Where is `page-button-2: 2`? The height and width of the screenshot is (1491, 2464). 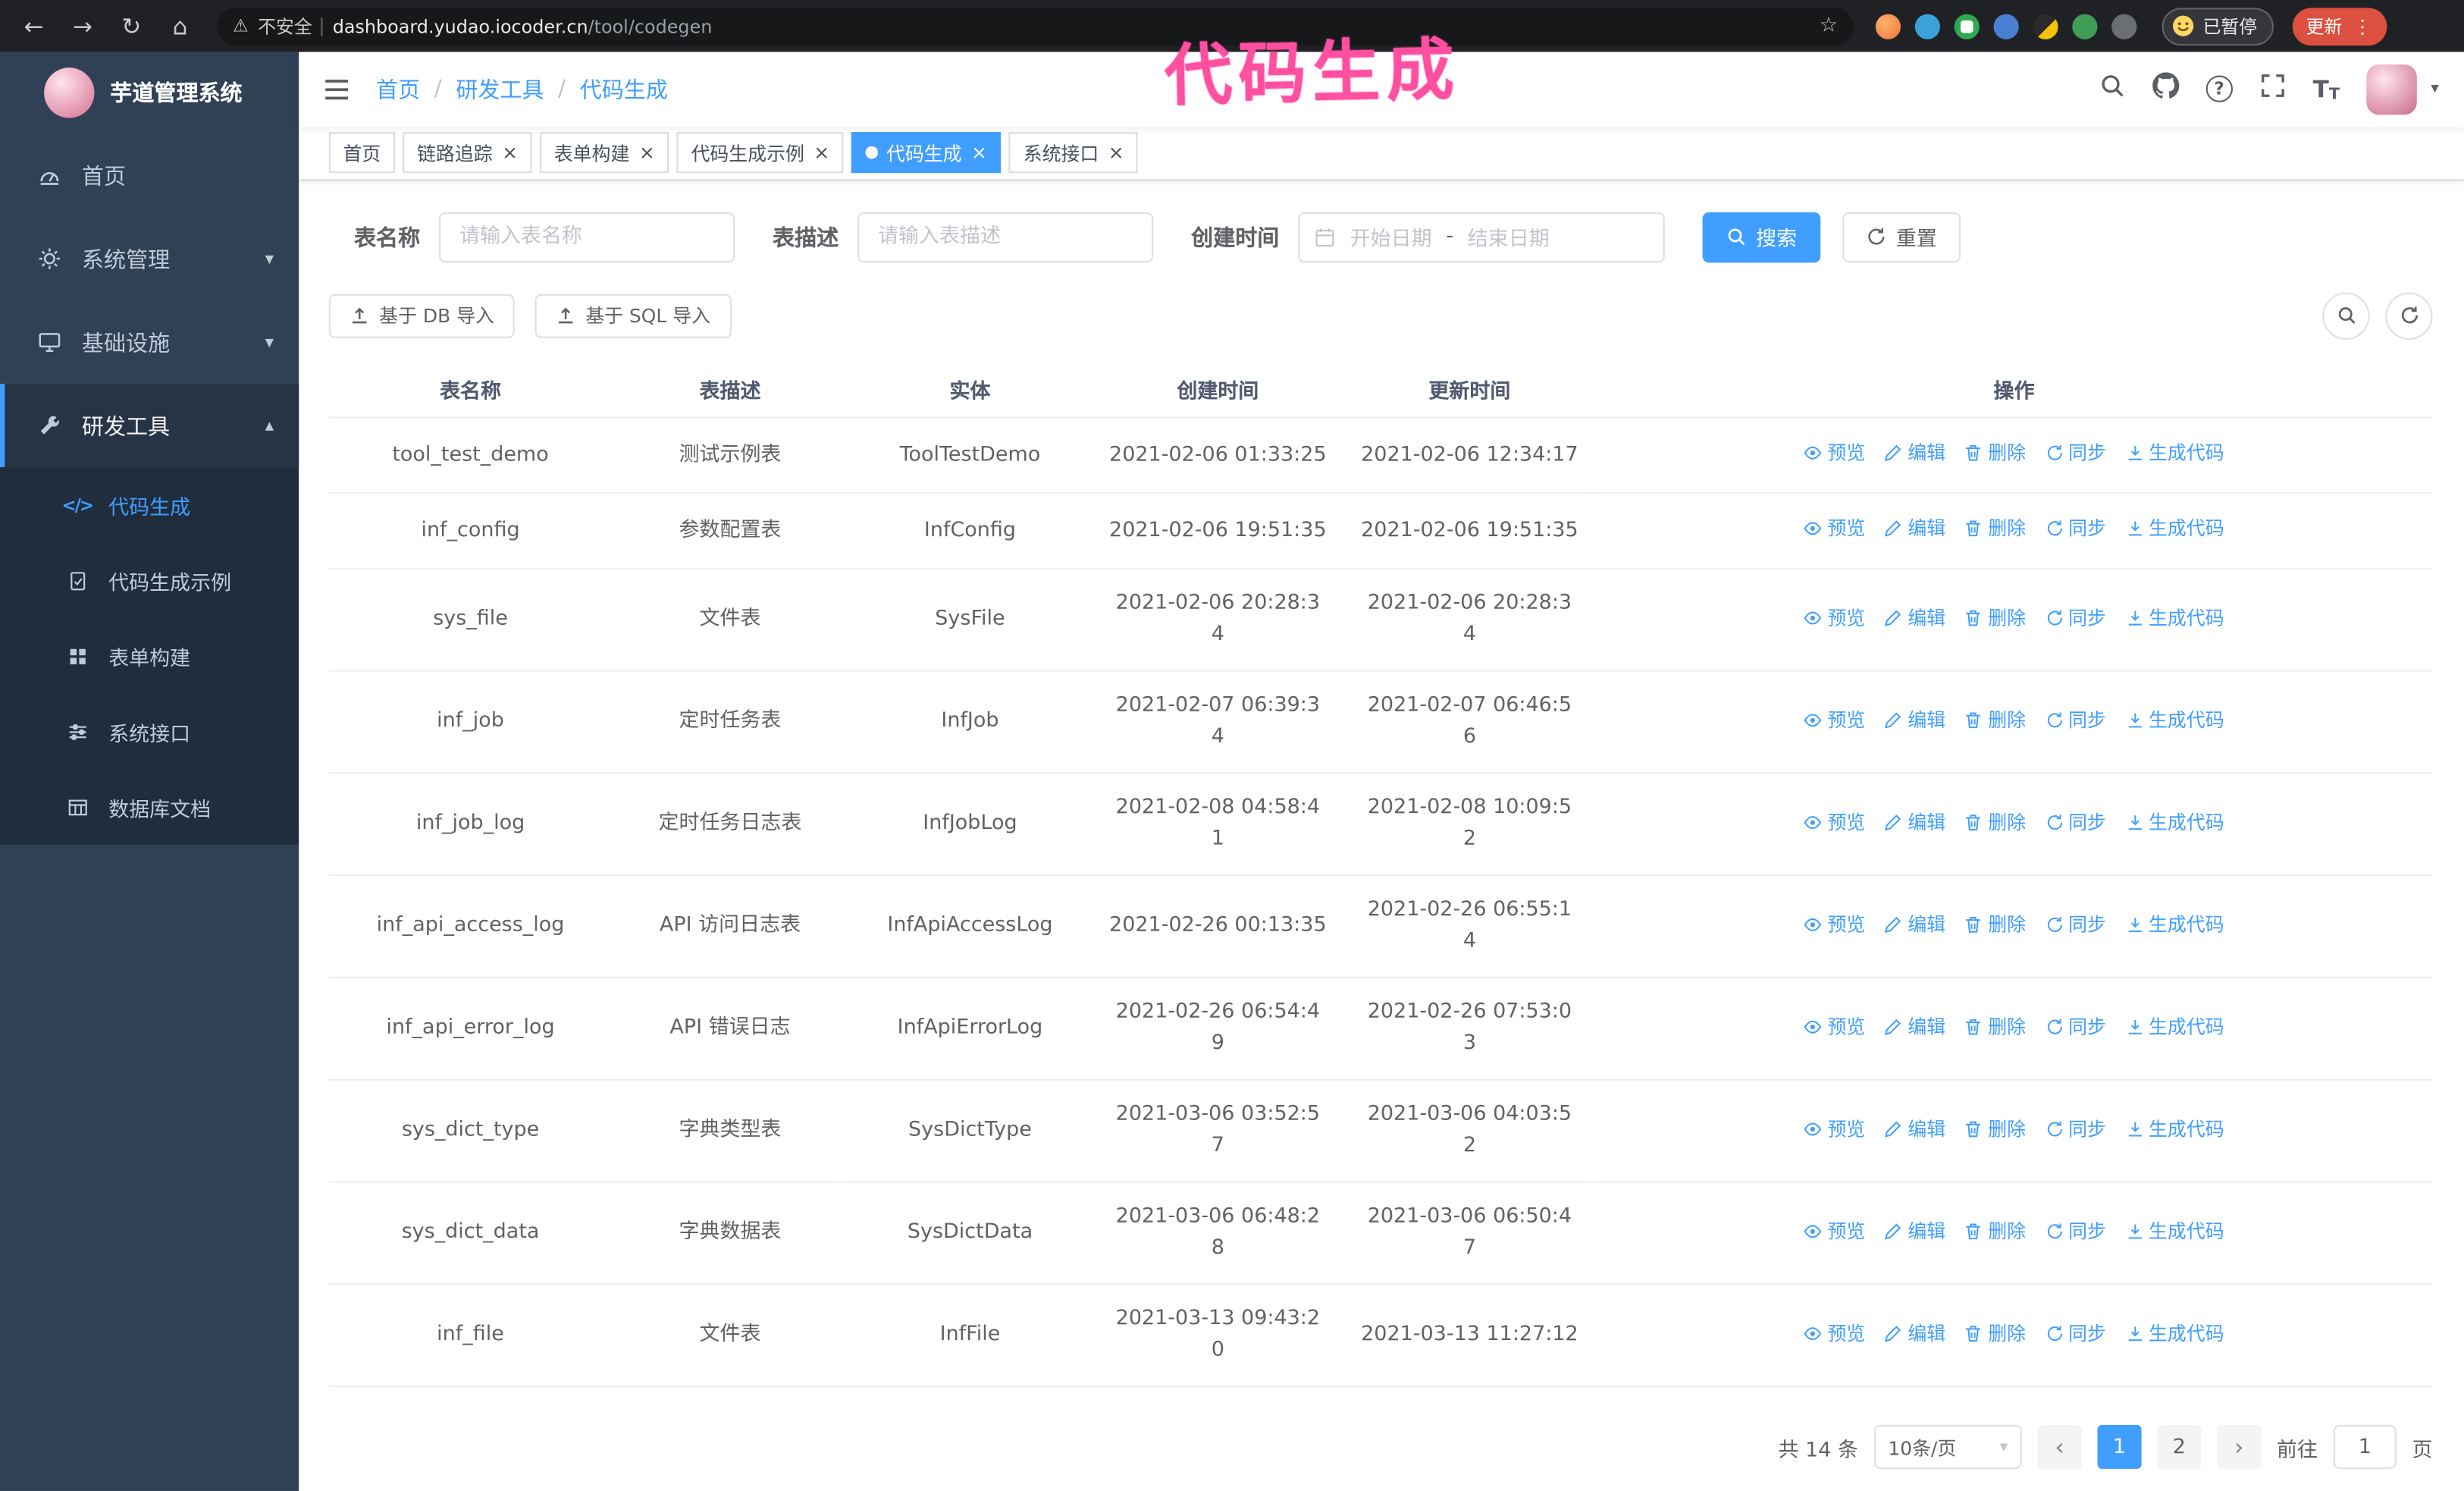 page-button-2: 2 is located at coordinates (2180, 1446).